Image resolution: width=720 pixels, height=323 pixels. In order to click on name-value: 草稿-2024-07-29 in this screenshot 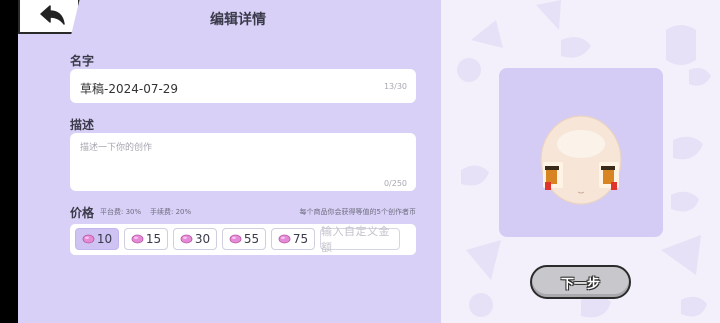, I will do `click(129, 89)`.